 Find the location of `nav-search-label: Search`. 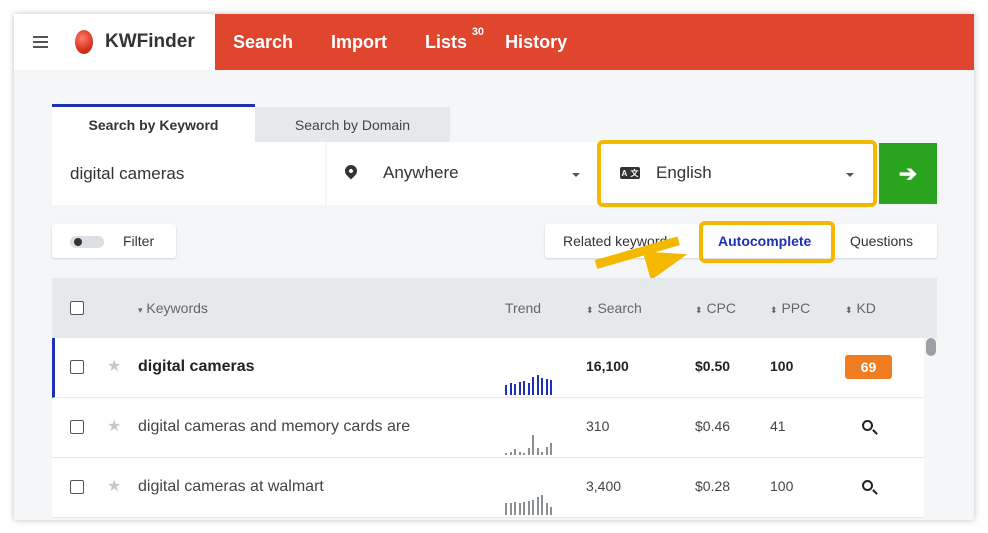

nav-search-label: Search is located at coordinates (263, 41).